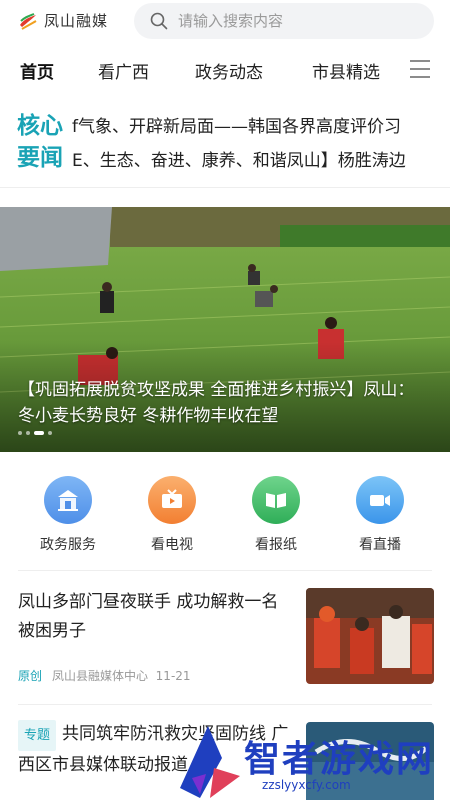 The image size is (450, 800). I want to click on quick-label: 看报纸, so click(276, 545).